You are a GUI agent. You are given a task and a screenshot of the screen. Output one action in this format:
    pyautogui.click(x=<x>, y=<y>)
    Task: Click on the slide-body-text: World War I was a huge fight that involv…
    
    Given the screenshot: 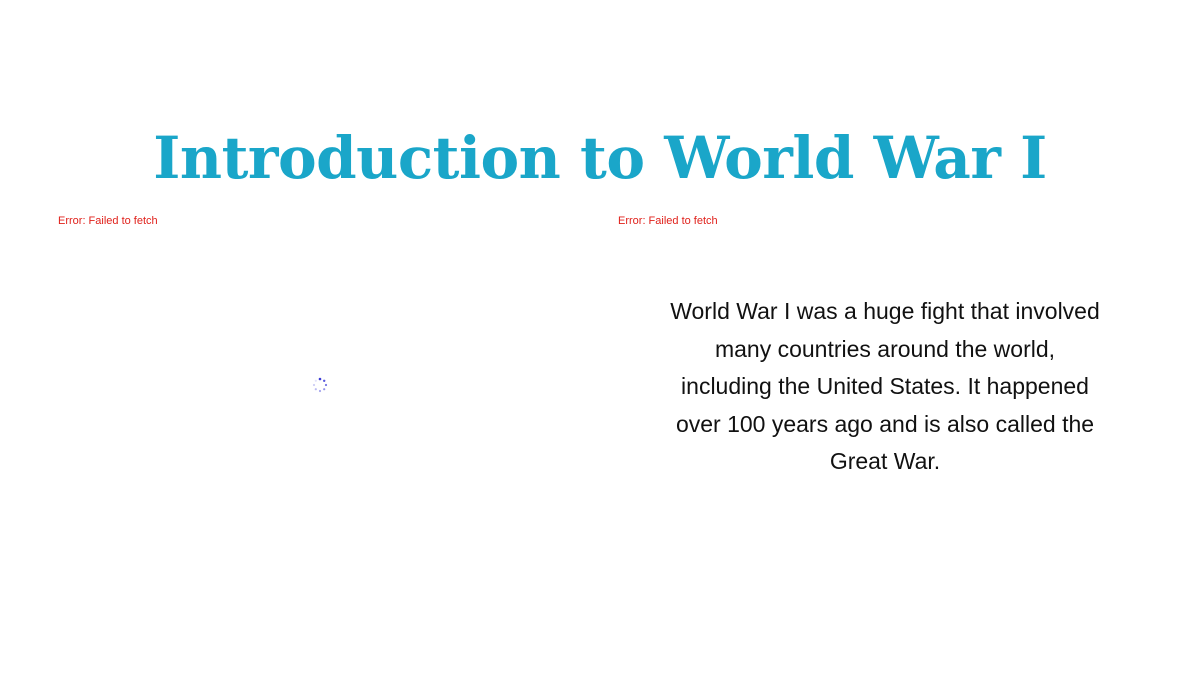 What is the action you would take?
    pyautogui.click(x=885, y=386)
    